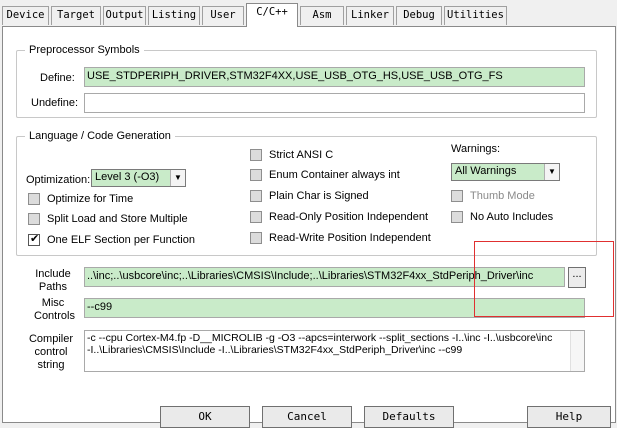 This screenshot has width=617, height=428. What do you see at coordinates (334, 103) in the screenshot?
I see `undefine-input` at bounding box center [334, 103].